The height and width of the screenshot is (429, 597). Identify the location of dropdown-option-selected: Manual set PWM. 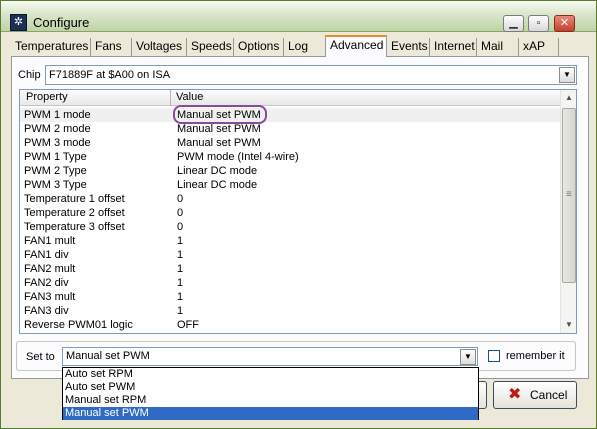
(270, 413).